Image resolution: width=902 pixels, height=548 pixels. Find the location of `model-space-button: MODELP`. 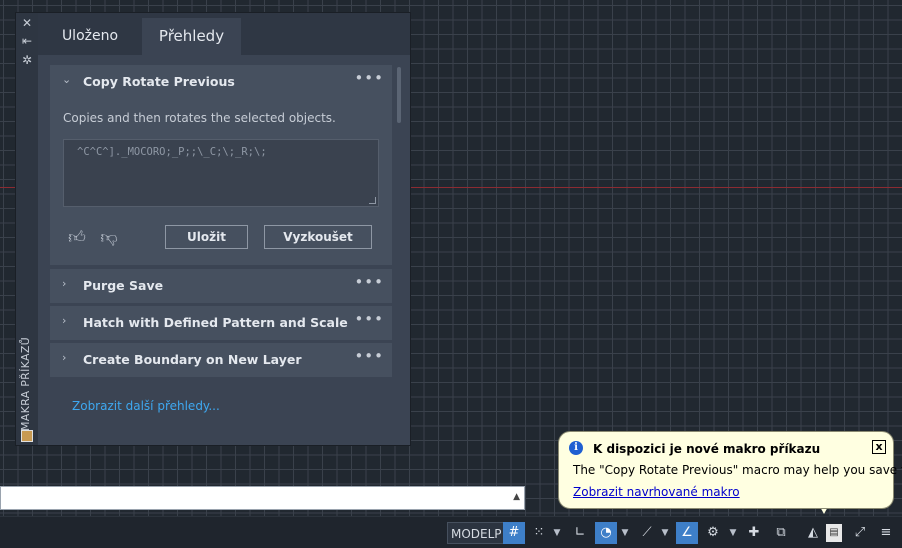

model-space-button: MODELP is located at coordinates (476, 533).